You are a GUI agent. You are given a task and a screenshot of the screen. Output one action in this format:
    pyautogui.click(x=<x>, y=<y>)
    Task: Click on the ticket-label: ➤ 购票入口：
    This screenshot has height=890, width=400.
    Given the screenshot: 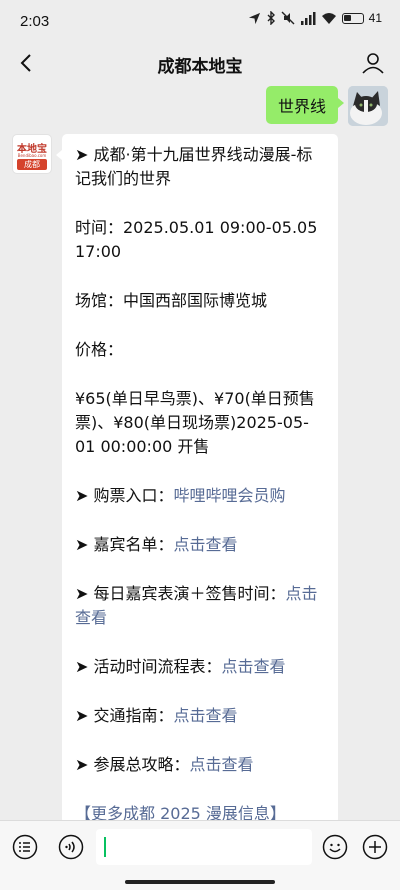 What is the action you would take?
    pyautogui.click(x=124, y=495)
    